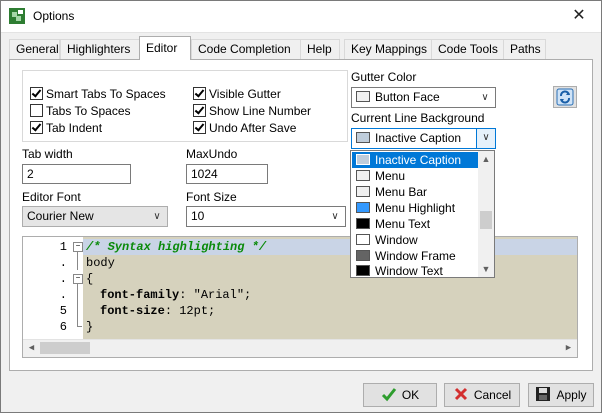 The width and height of the screenshot is (602, 413). What do you see at coordinates (252, 112) in the screenshot?
I see `show-line-number-checkbox: Show Line Number` at bounding box center [252, 112].